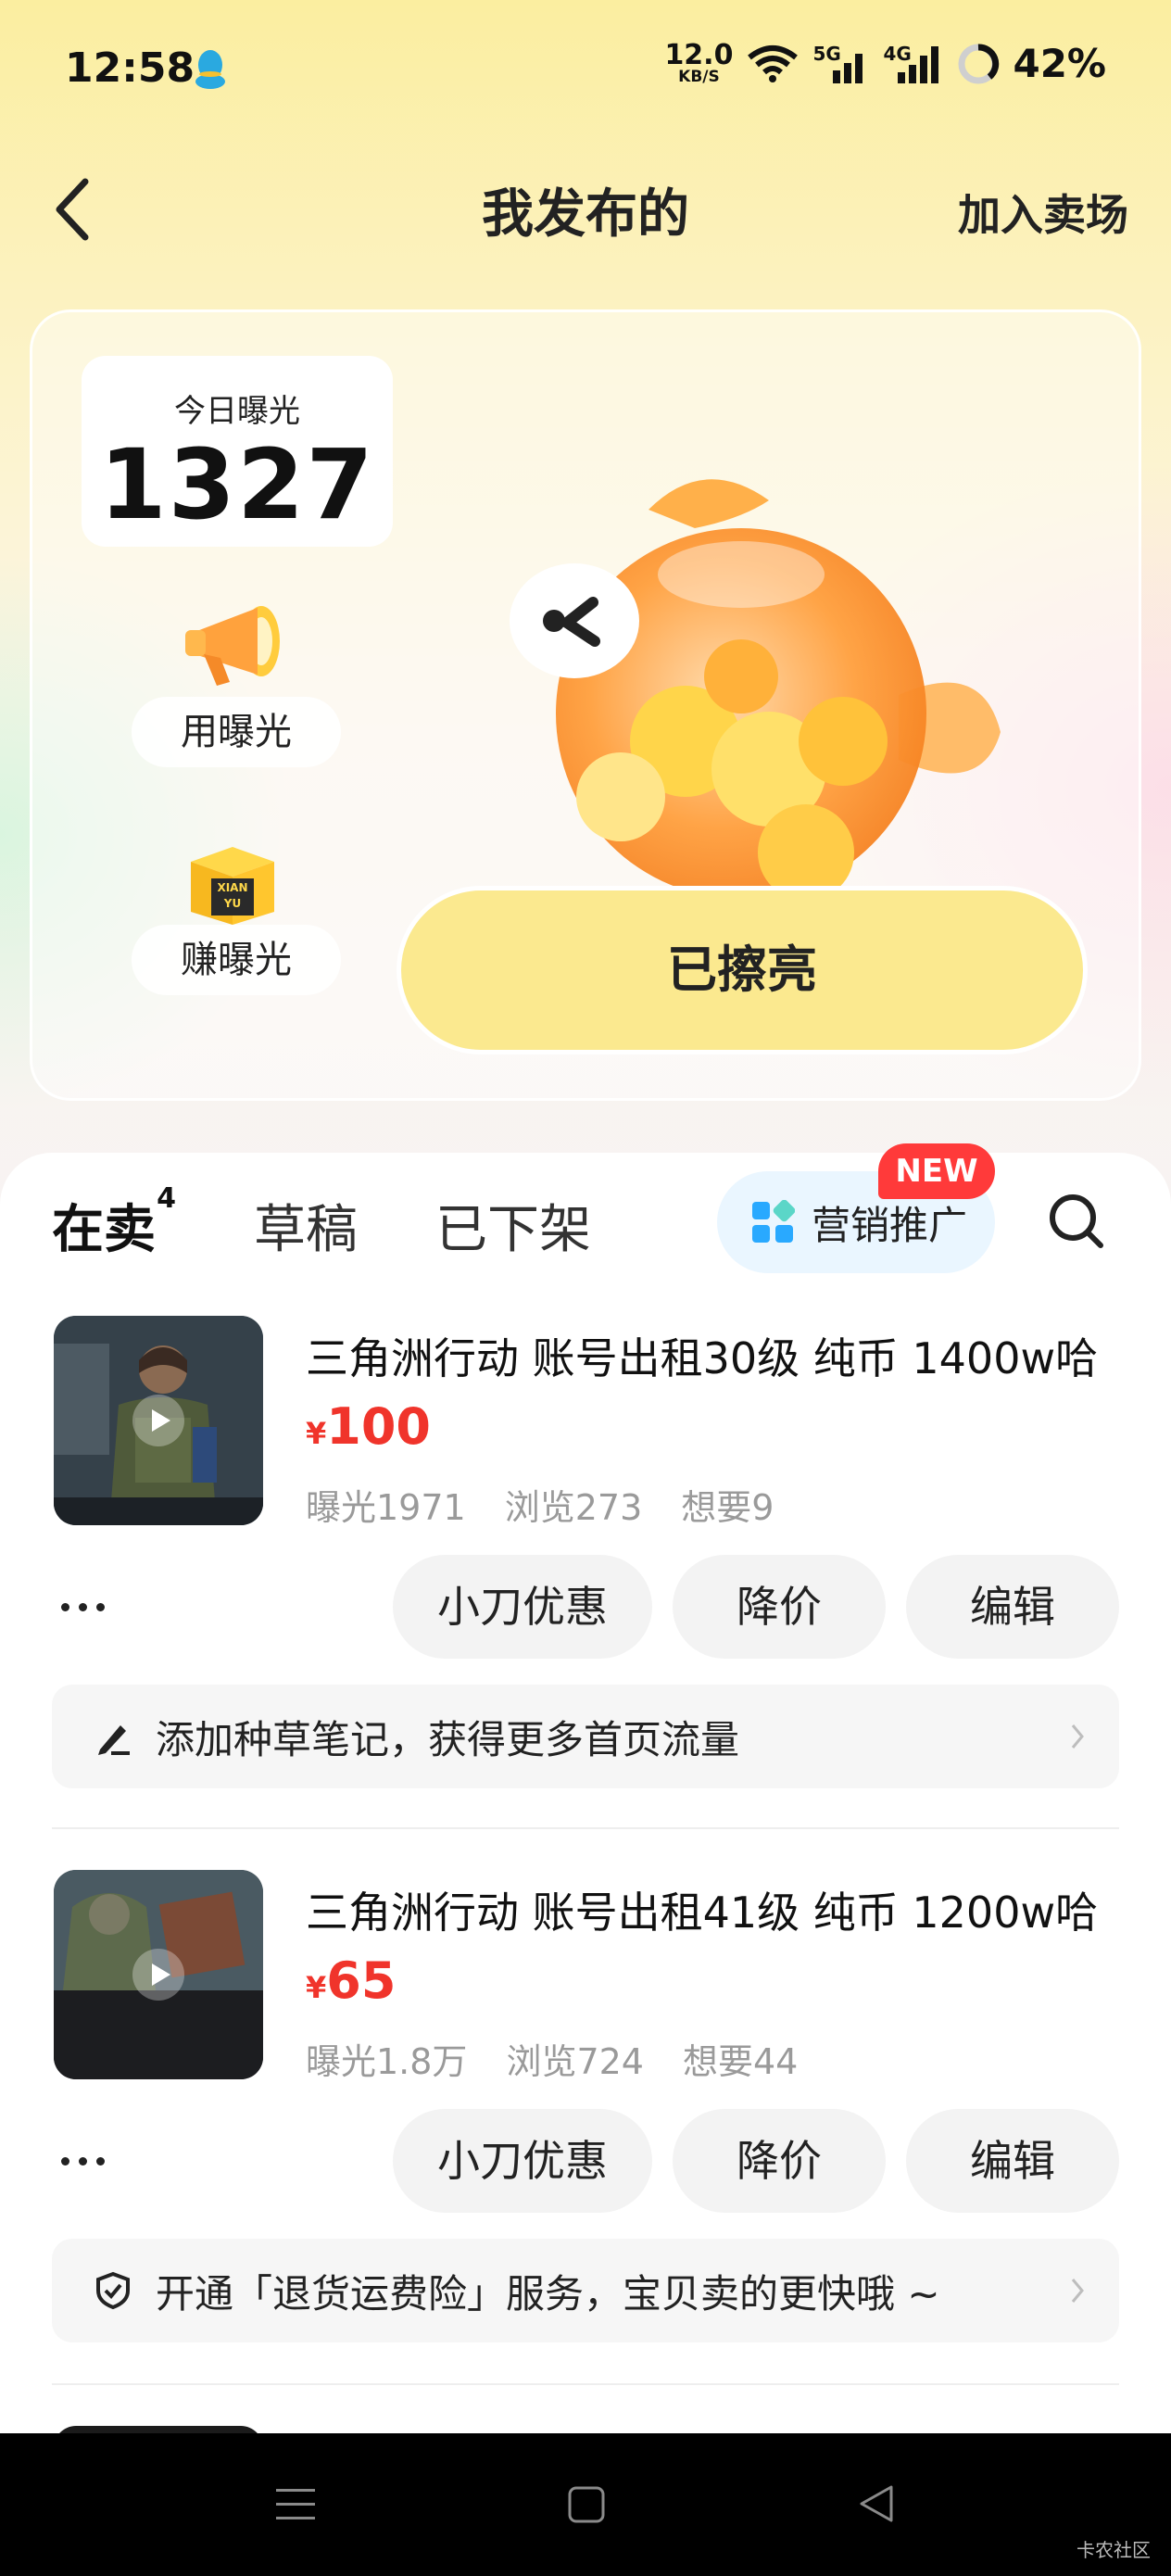 Image resolution: width=1171 pixels, height=2576 pixels. I want to click on today-exposure-box: 今日曝光 1327, so click(238, 452).